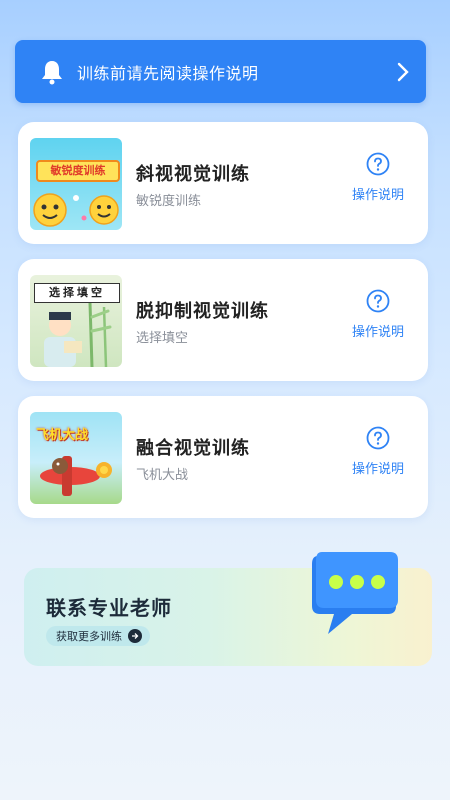 This screenshot has width=450, height=800. I want to click on thumbnail-sensitivity-training: 敏锐度训练, so click(76, 184).